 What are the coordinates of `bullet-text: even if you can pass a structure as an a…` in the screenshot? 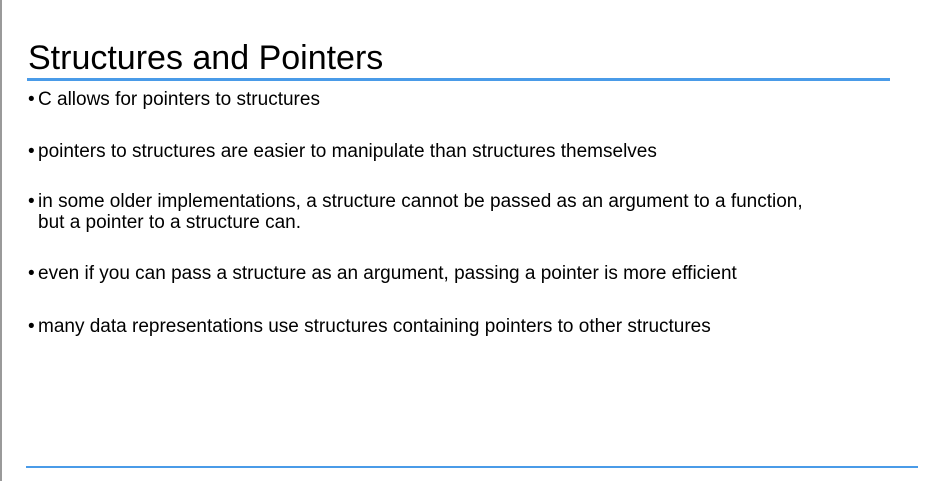 It's located at (387, 273).